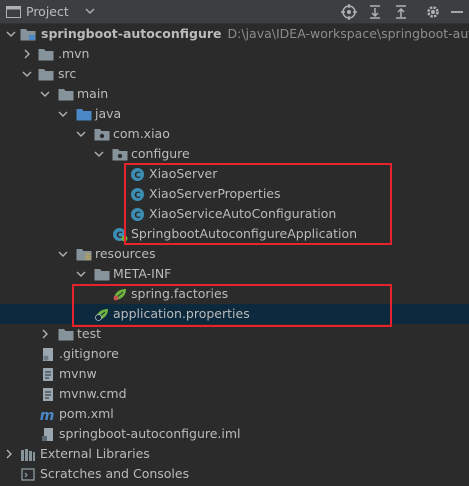 The width and height of the screenshot is (469, 486). Describe the element at coordinates (180, 293) in the screenshot. I see `tree-item-label: spring.factories` at that location.